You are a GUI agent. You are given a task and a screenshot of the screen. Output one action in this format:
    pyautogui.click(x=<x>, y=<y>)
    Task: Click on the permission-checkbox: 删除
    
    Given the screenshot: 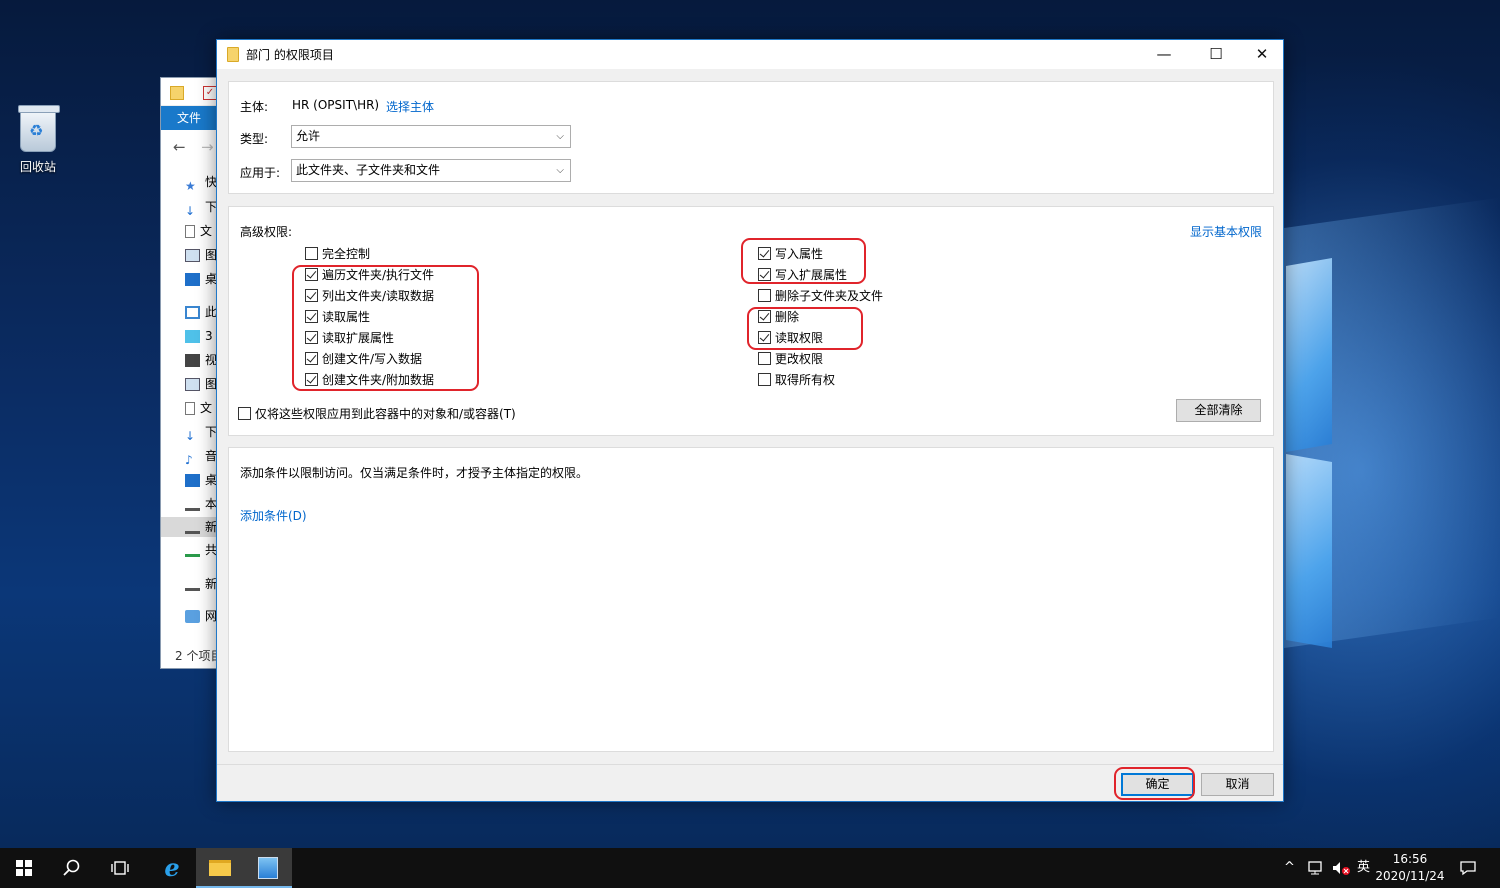 What is the action you would take?
    pyautogui.click(x=778, y=317)
    